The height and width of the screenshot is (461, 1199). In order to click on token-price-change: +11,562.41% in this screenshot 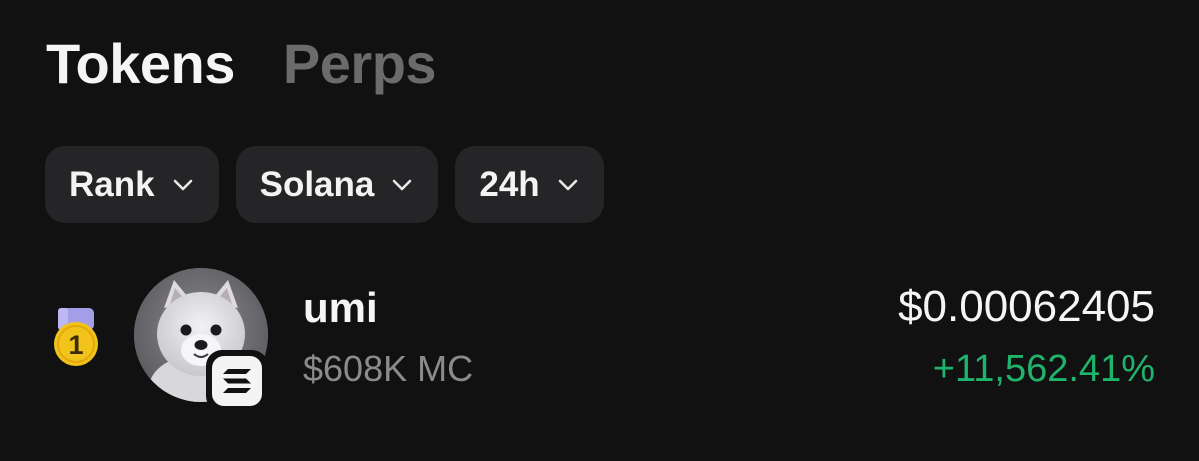, I will do `click(1043, 369)`.